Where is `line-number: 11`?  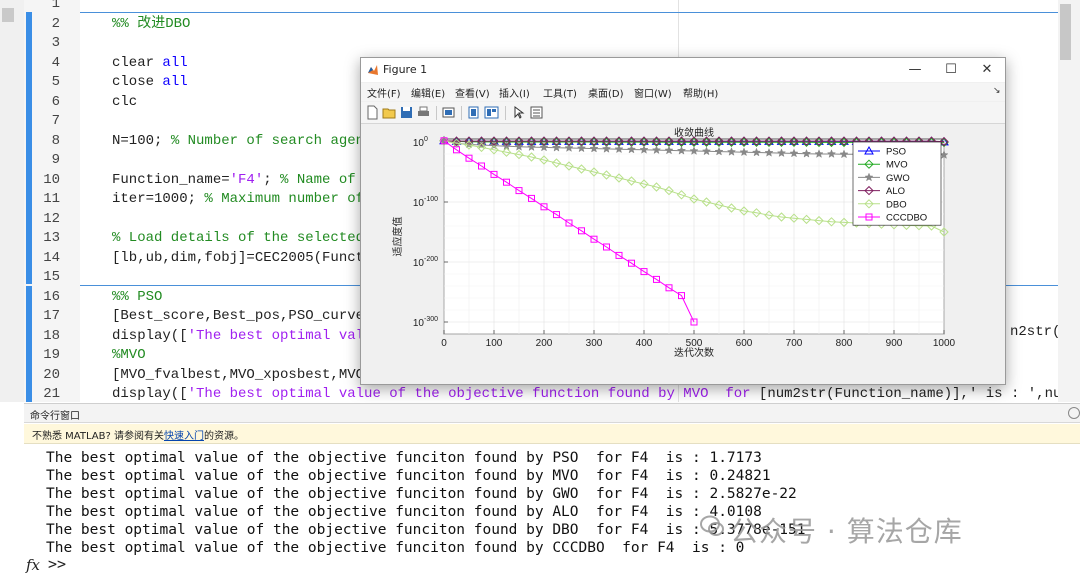 line-number: 11 is located at coordinates (51, 199).